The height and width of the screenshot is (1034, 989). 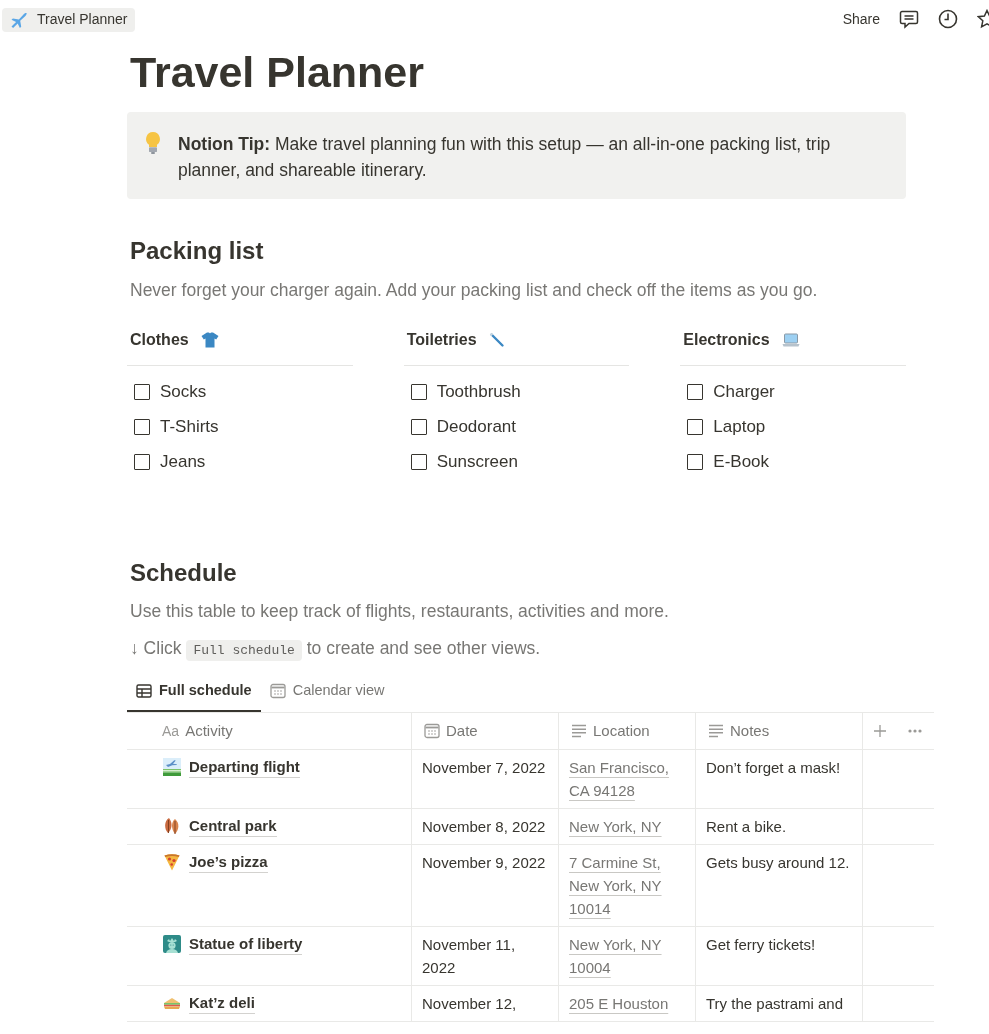 What do you see at coordinates (746, 827) in the screenshot?
I see `notes-text: Rent a bike.` at bounding box center [746, 827].